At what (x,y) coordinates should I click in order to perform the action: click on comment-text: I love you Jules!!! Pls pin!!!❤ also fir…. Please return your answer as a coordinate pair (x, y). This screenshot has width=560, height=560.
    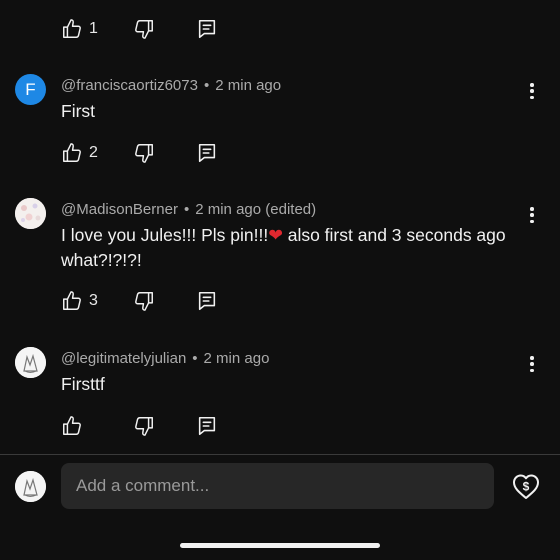
    Looking at the image, I should click on (291, 248).